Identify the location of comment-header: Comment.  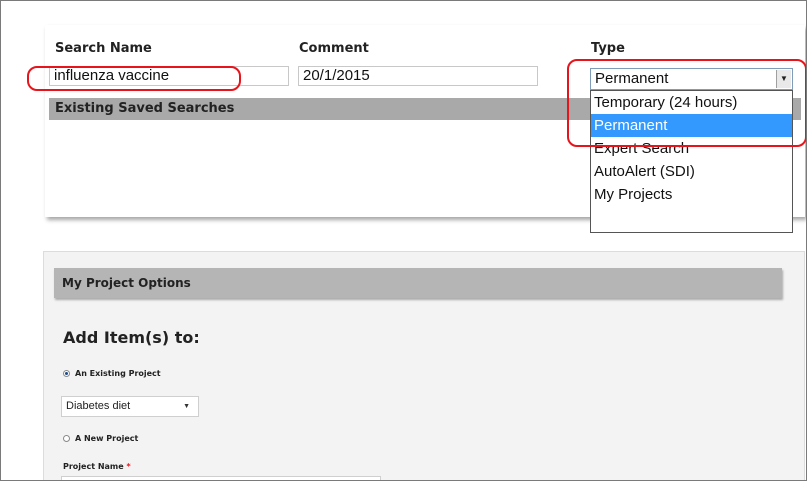
(334, 48).